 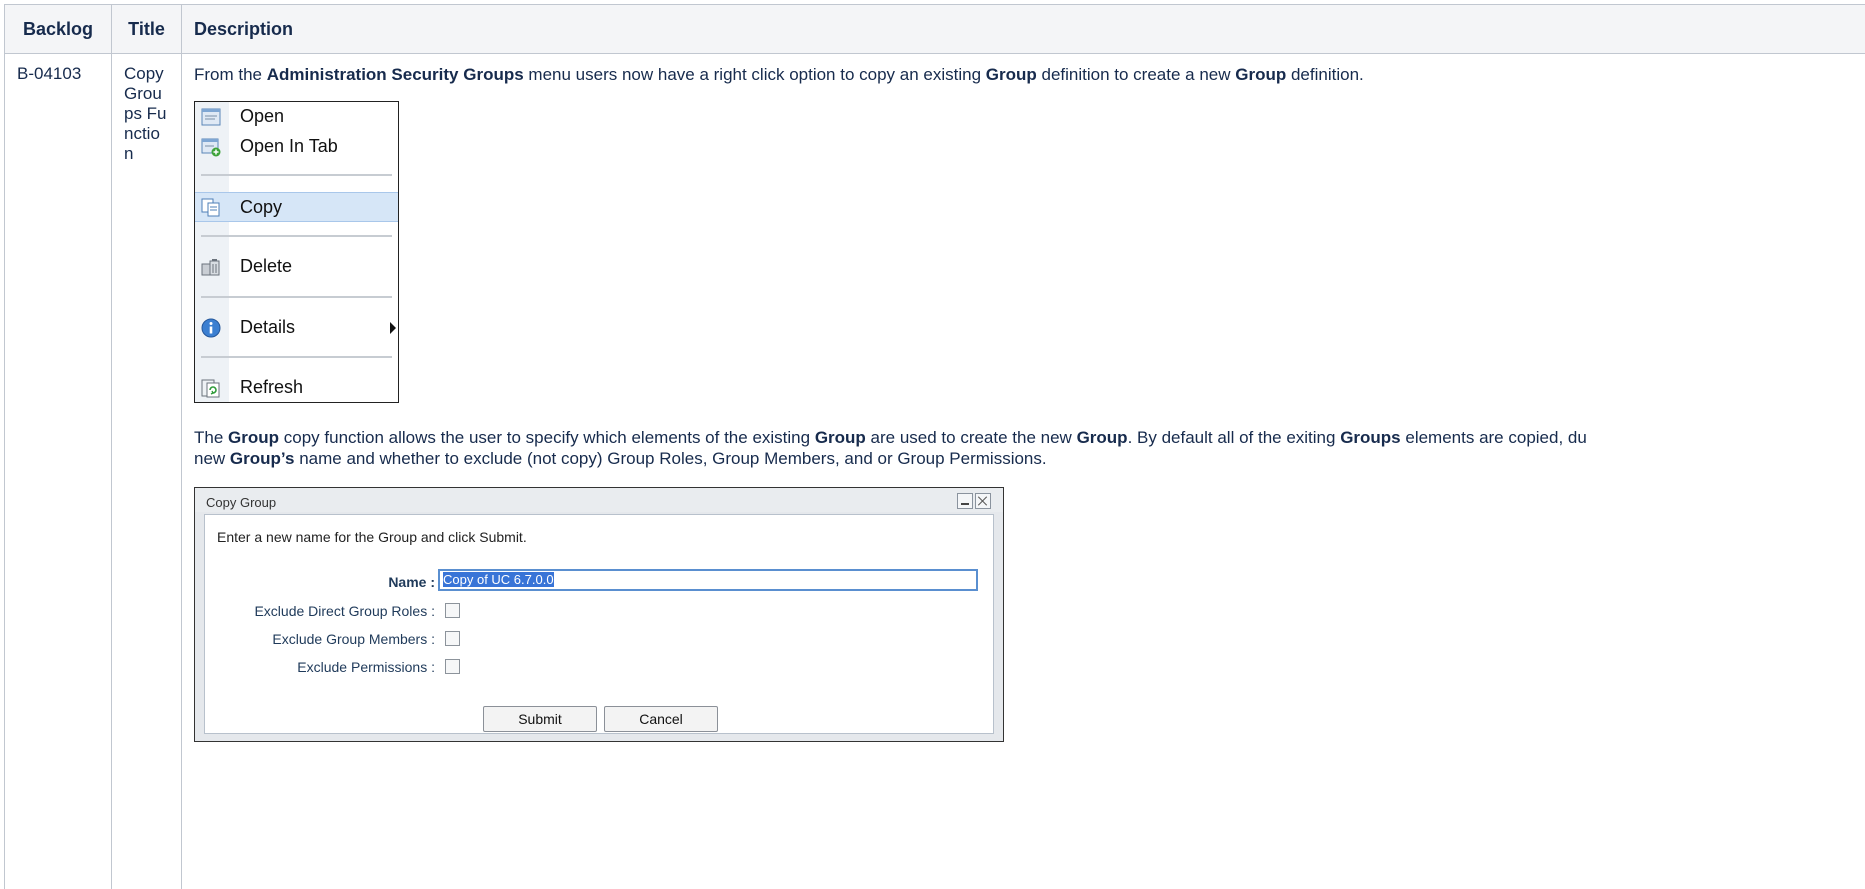 I want to click on header-backlog: Backlog, so click(x=58, y=29).